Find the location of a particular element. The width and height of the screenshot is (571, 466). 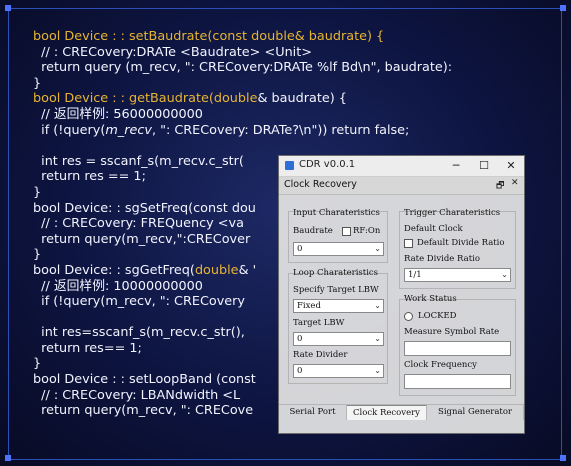

target-lbw-select: 0 ⌄ is located at coordinates (338, 339).